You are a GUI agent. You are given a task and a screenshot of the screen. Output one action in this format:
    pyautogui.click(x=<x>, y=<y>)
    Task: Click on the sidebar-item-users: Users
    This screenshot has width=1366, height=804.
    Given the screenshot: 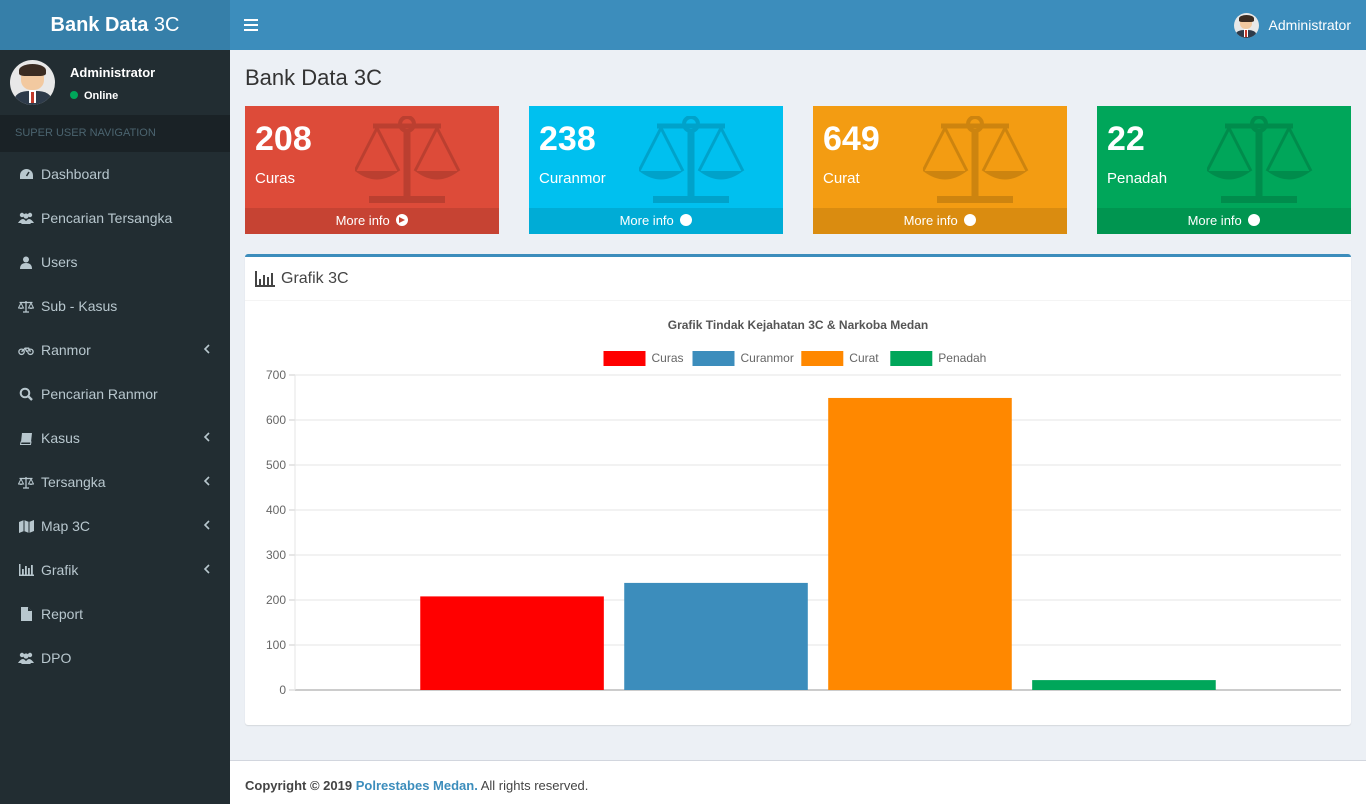 What is the action you would take?
    pyautogui.click(x=115, y=262)
    